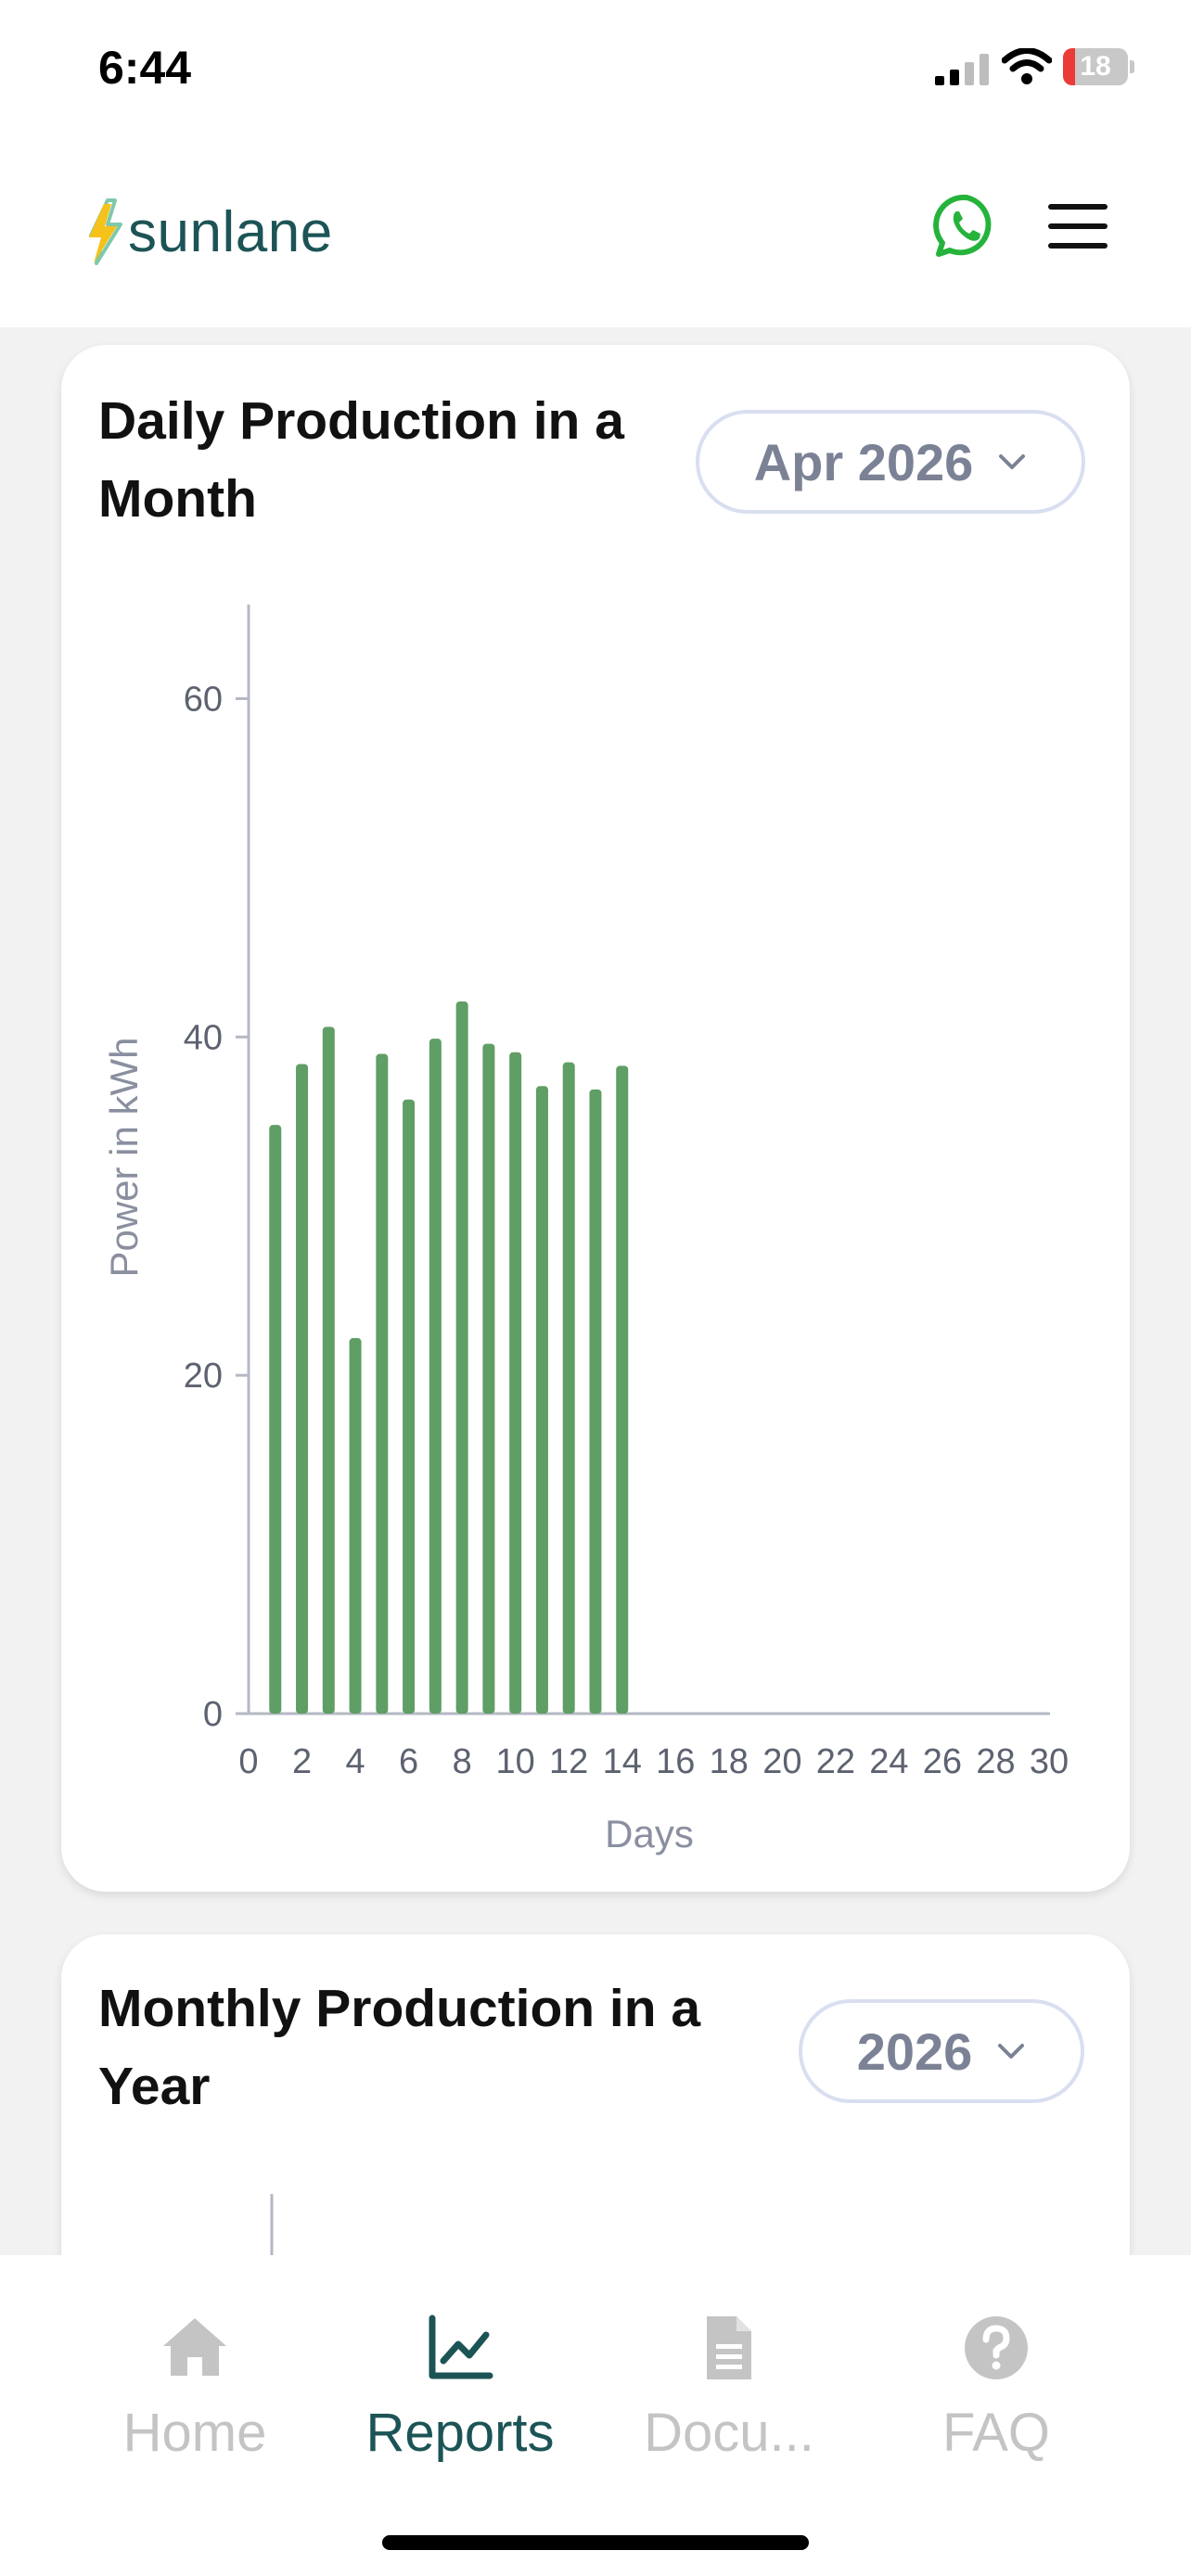 This screenshot has height=2576, width=1191. Describe the element at coordinates (463, 1761) in the screenshot. I see `x-tick-label: 8` at that location.